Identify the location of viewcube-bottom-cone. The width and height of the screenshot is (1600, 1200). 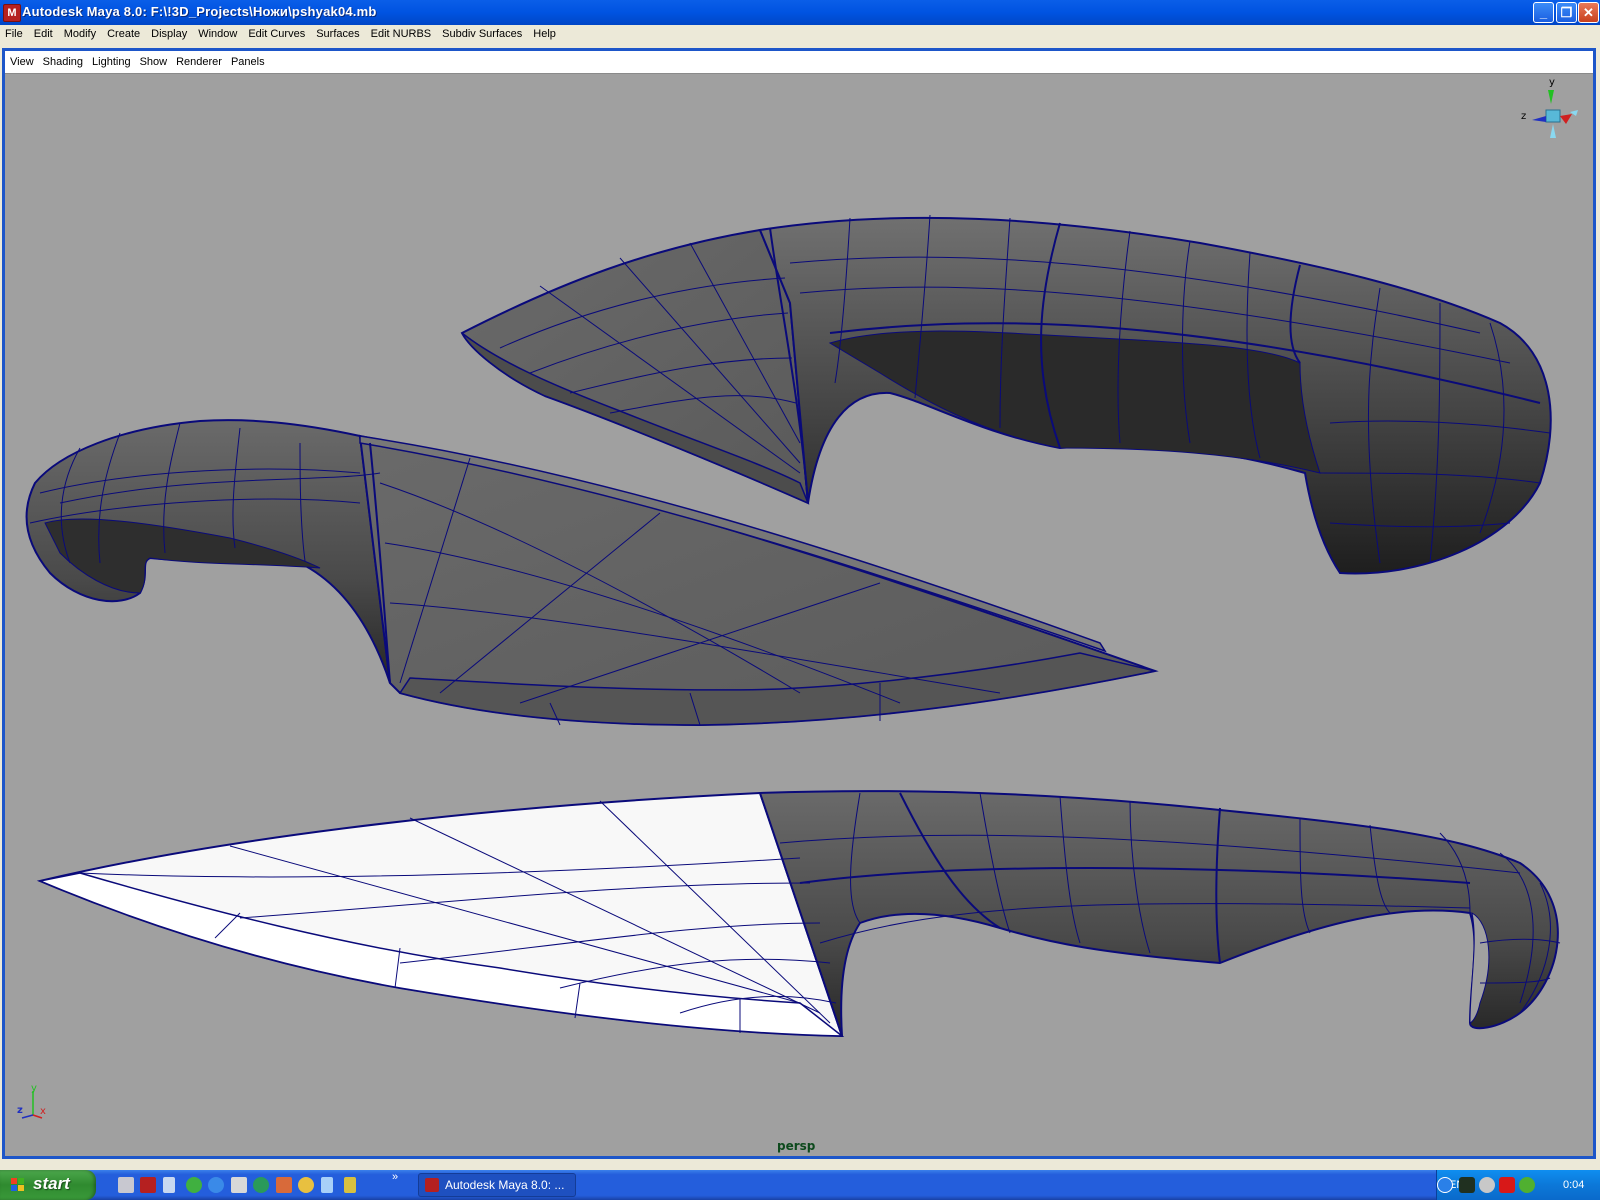
(1553, 131).